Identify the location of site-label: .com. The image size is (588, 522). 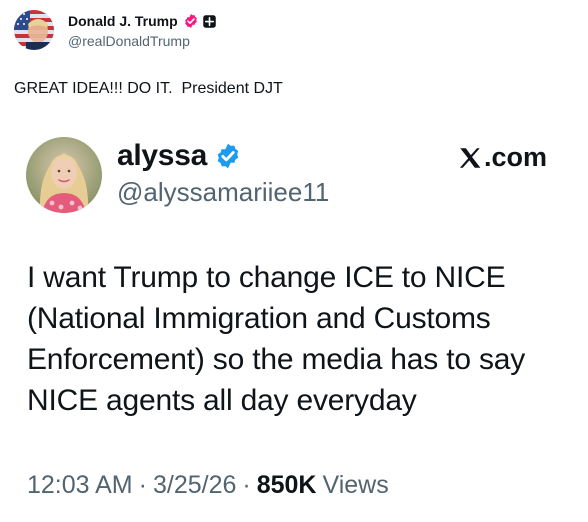
(515, 157).